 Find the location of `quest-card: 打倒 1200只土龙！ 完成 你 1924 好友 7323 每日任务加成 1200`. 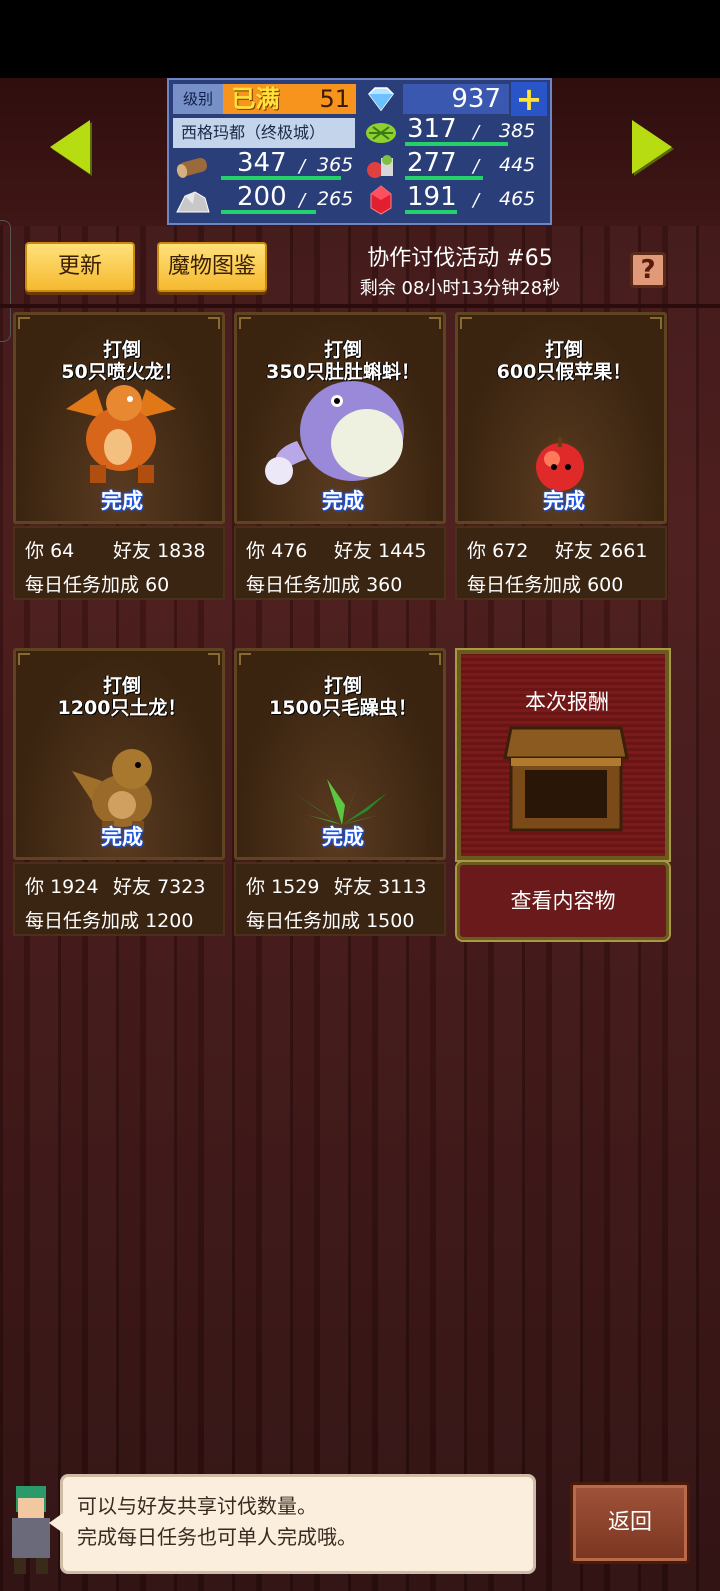

quest-card: 打倒 1200只土龙！ 完成 你 1924 好友 7323 每日任务加成 1200 is located at coordinates (119, 793).